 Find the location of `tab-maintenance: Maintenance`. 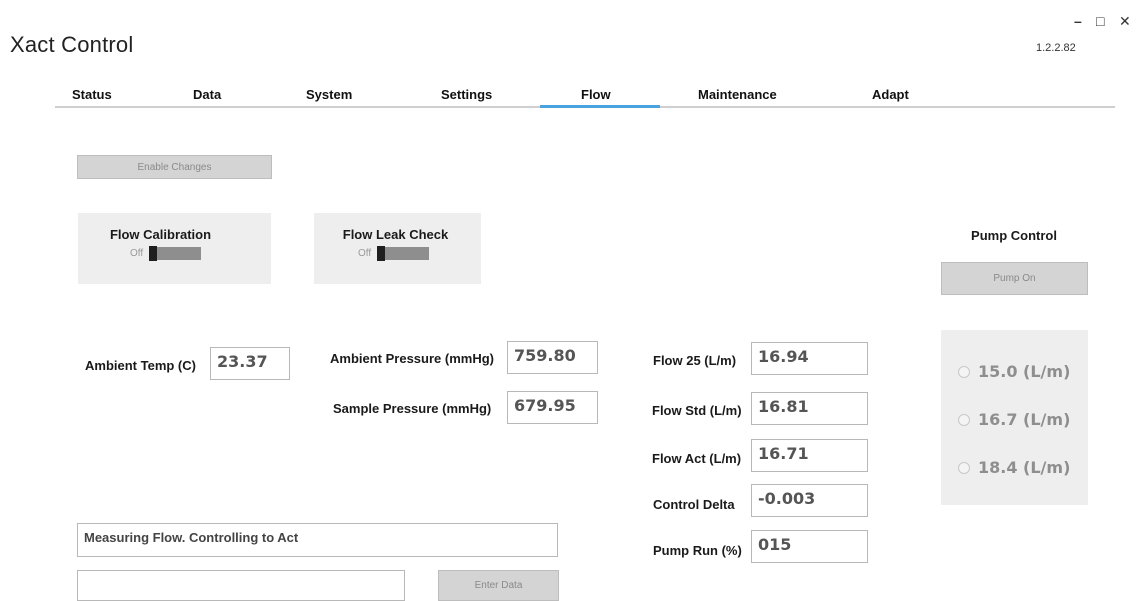

tab-maintenance: Maintenance is located at coordinates (737, 94).